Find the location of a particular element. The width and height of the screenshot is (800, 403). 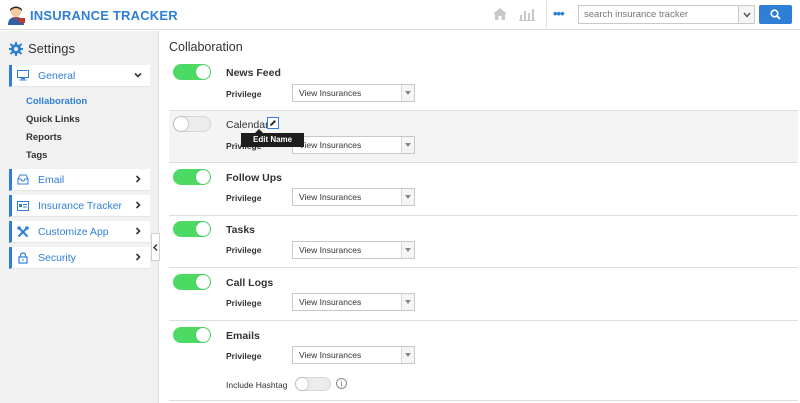

row-title: Call Logs is located at coordinates (250, 283).